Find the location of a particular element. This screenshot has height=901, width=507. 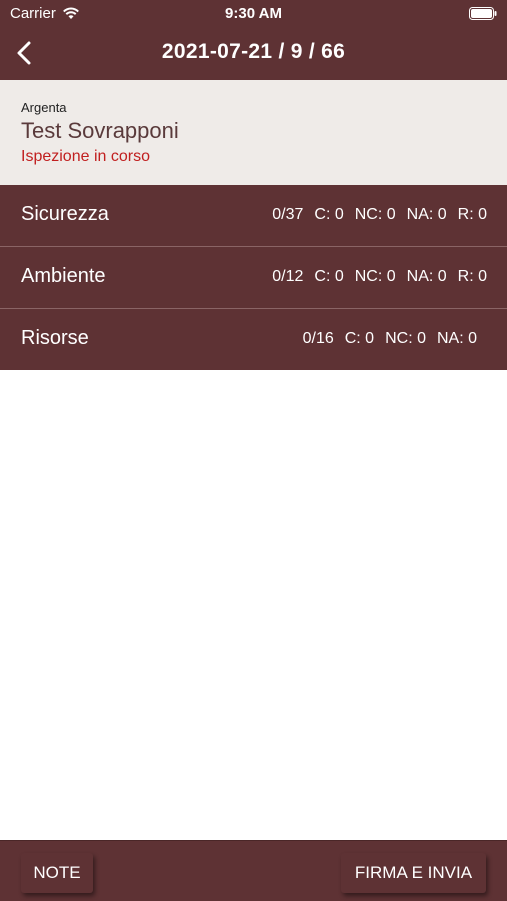

section-label: Risorse is located at coordinates (55, 338).